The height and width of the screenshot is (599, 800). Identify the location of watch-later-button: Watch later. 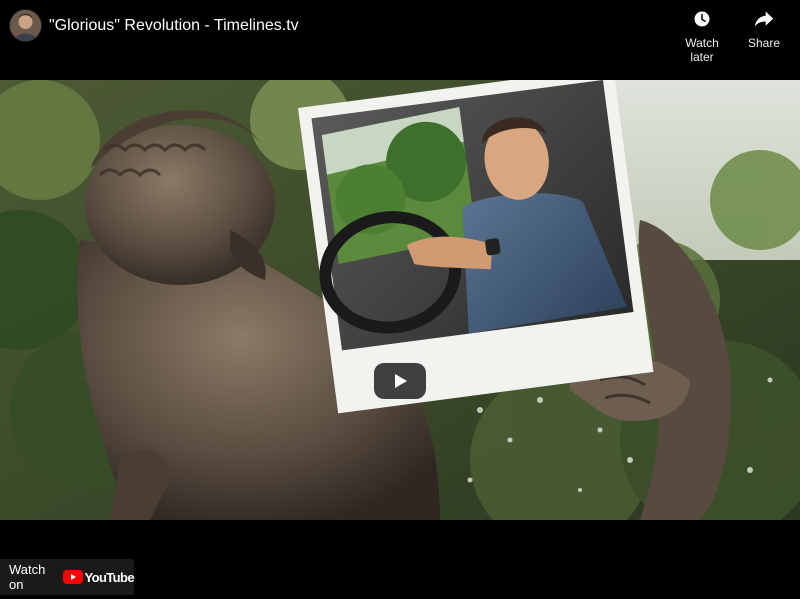
(702, 37).